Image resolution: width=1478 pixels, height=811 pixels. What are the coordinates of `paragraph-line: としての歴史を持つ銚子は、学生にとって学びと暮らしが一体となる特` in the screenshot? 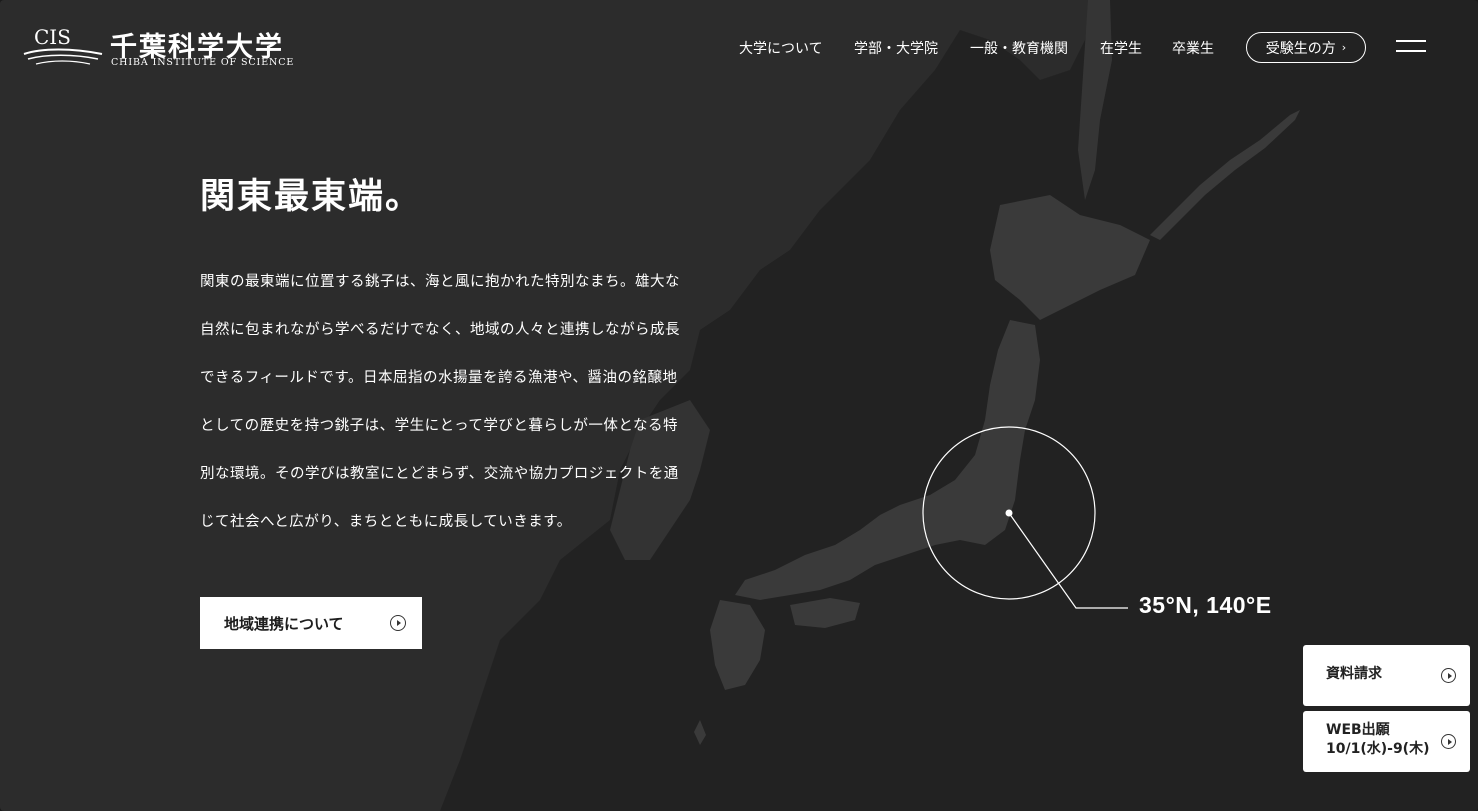 It's located at (439, 426).